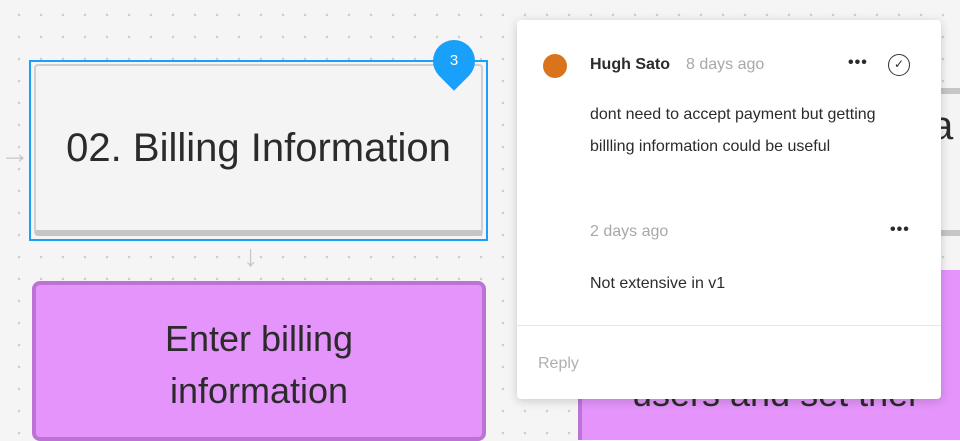 The height and width of the screenshot is (441, 960). Describe the element at coordinates (15, 153) in the screenshot. I see `connector-arrow-right-icon: →` at that location.